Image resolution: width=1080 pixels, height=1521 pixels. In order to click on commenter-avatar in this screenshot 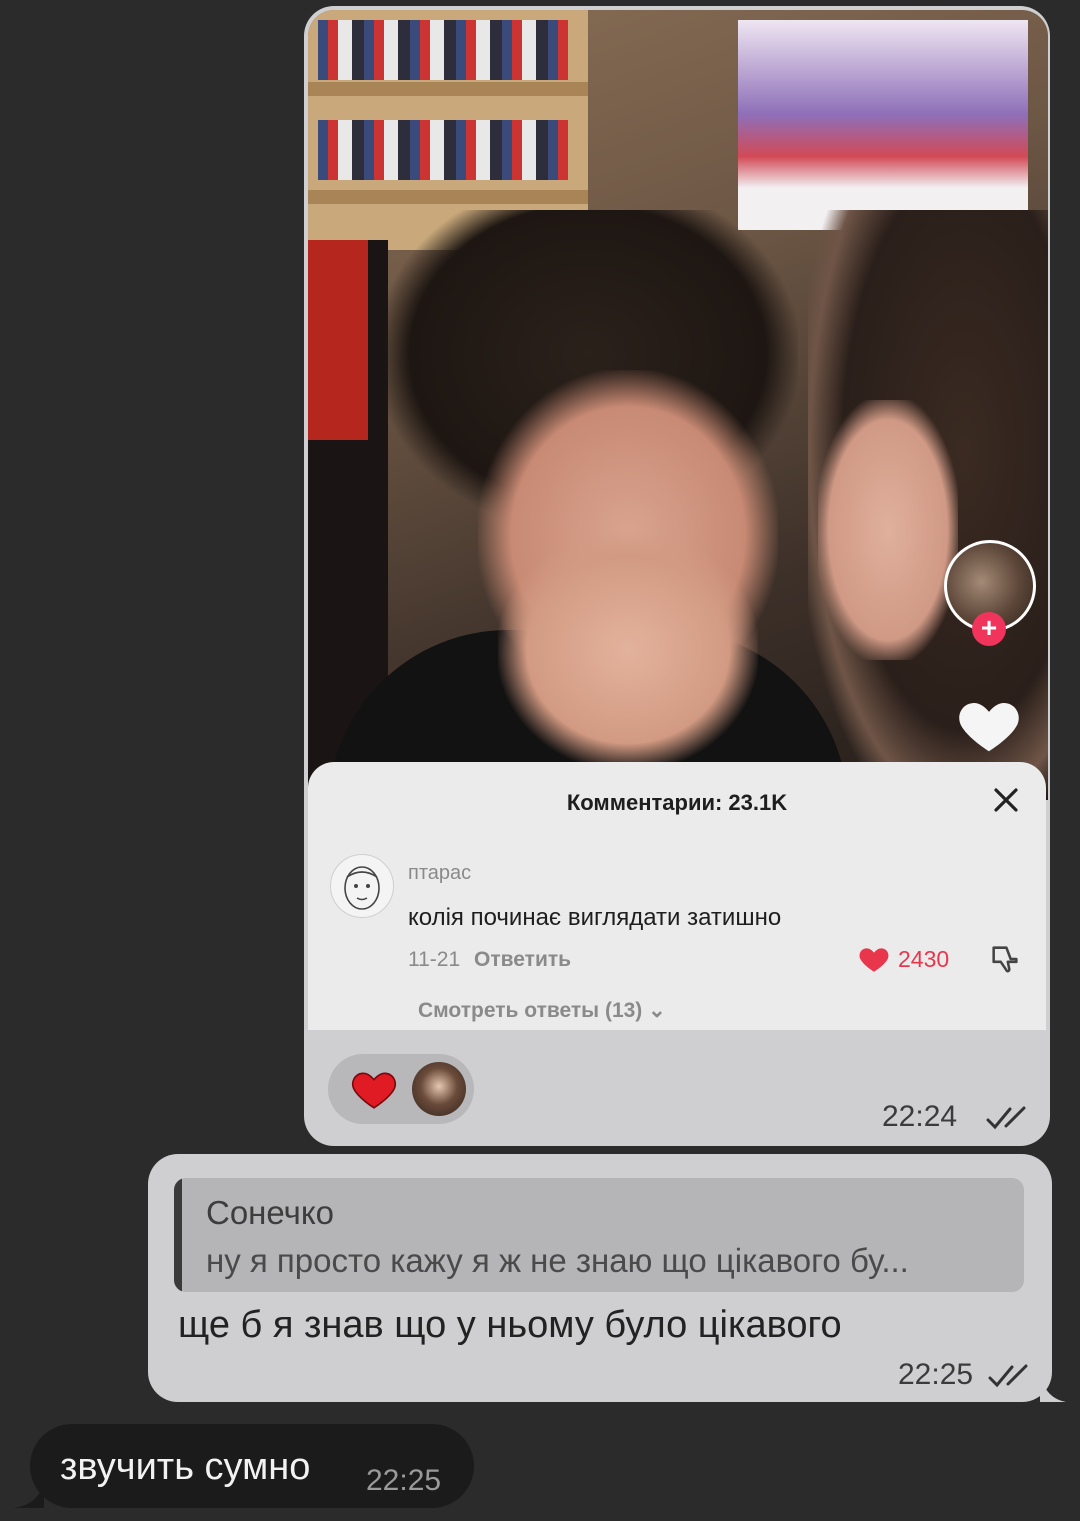, I will do `click(362, 886)`.